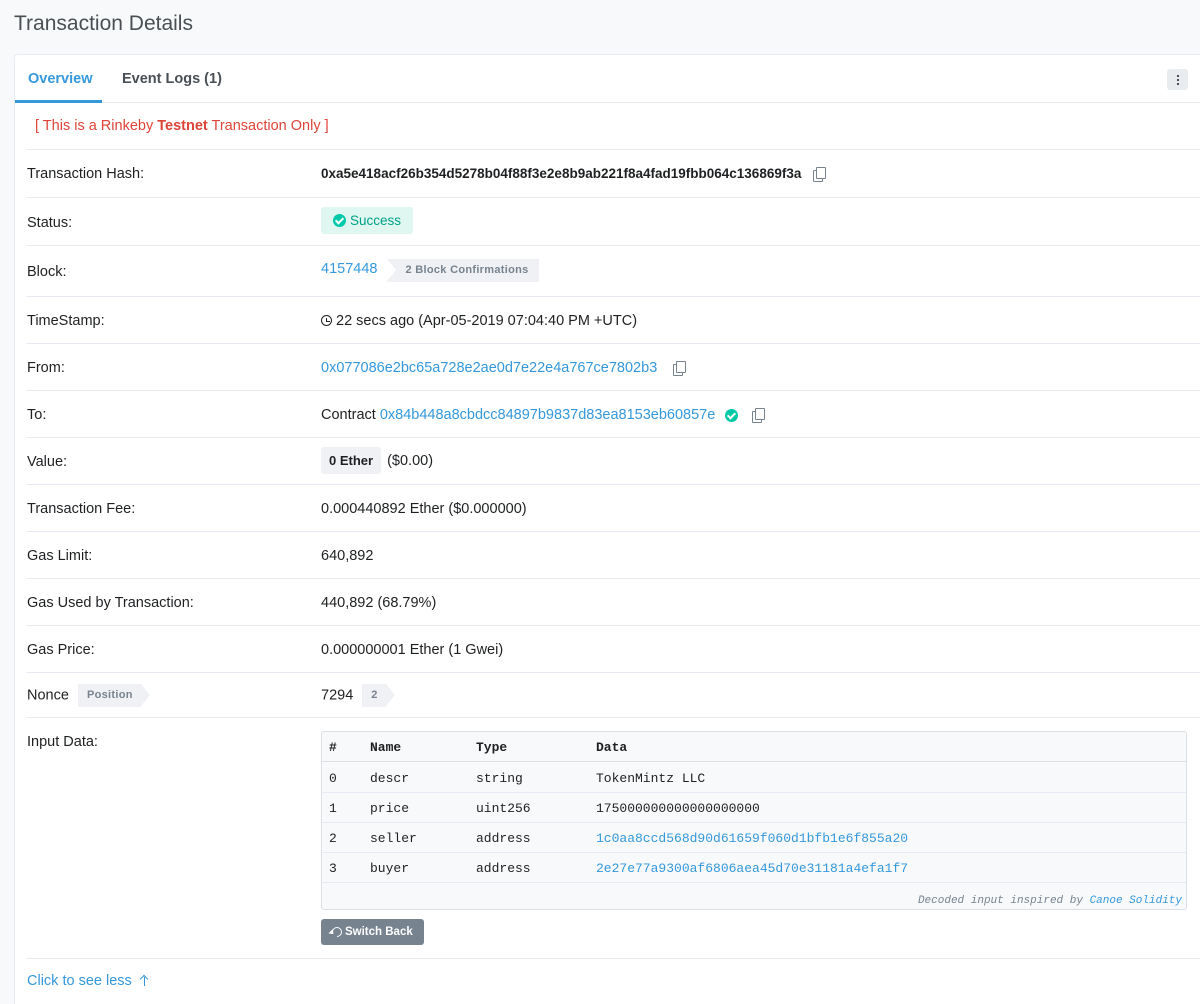  Describe the element at coordinates (351, 460) in the screenshot. I see `ether-amount-badge: 0 Ether` at that location.